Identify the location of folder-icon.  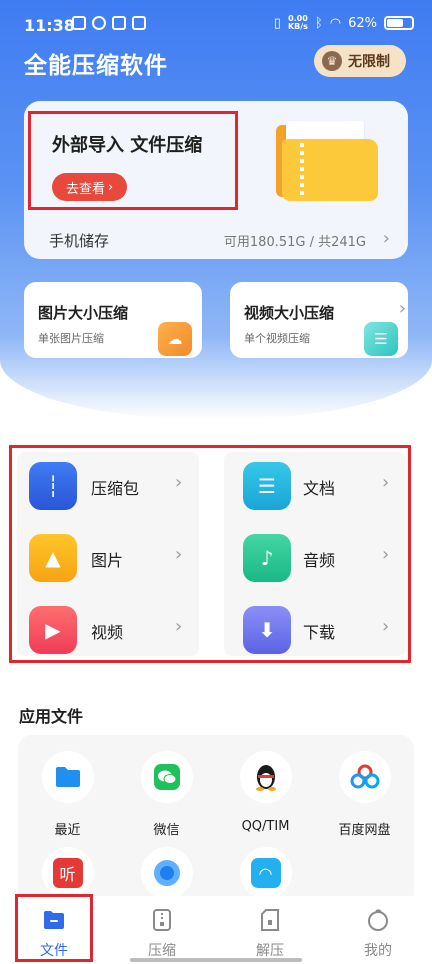
(67, 777).